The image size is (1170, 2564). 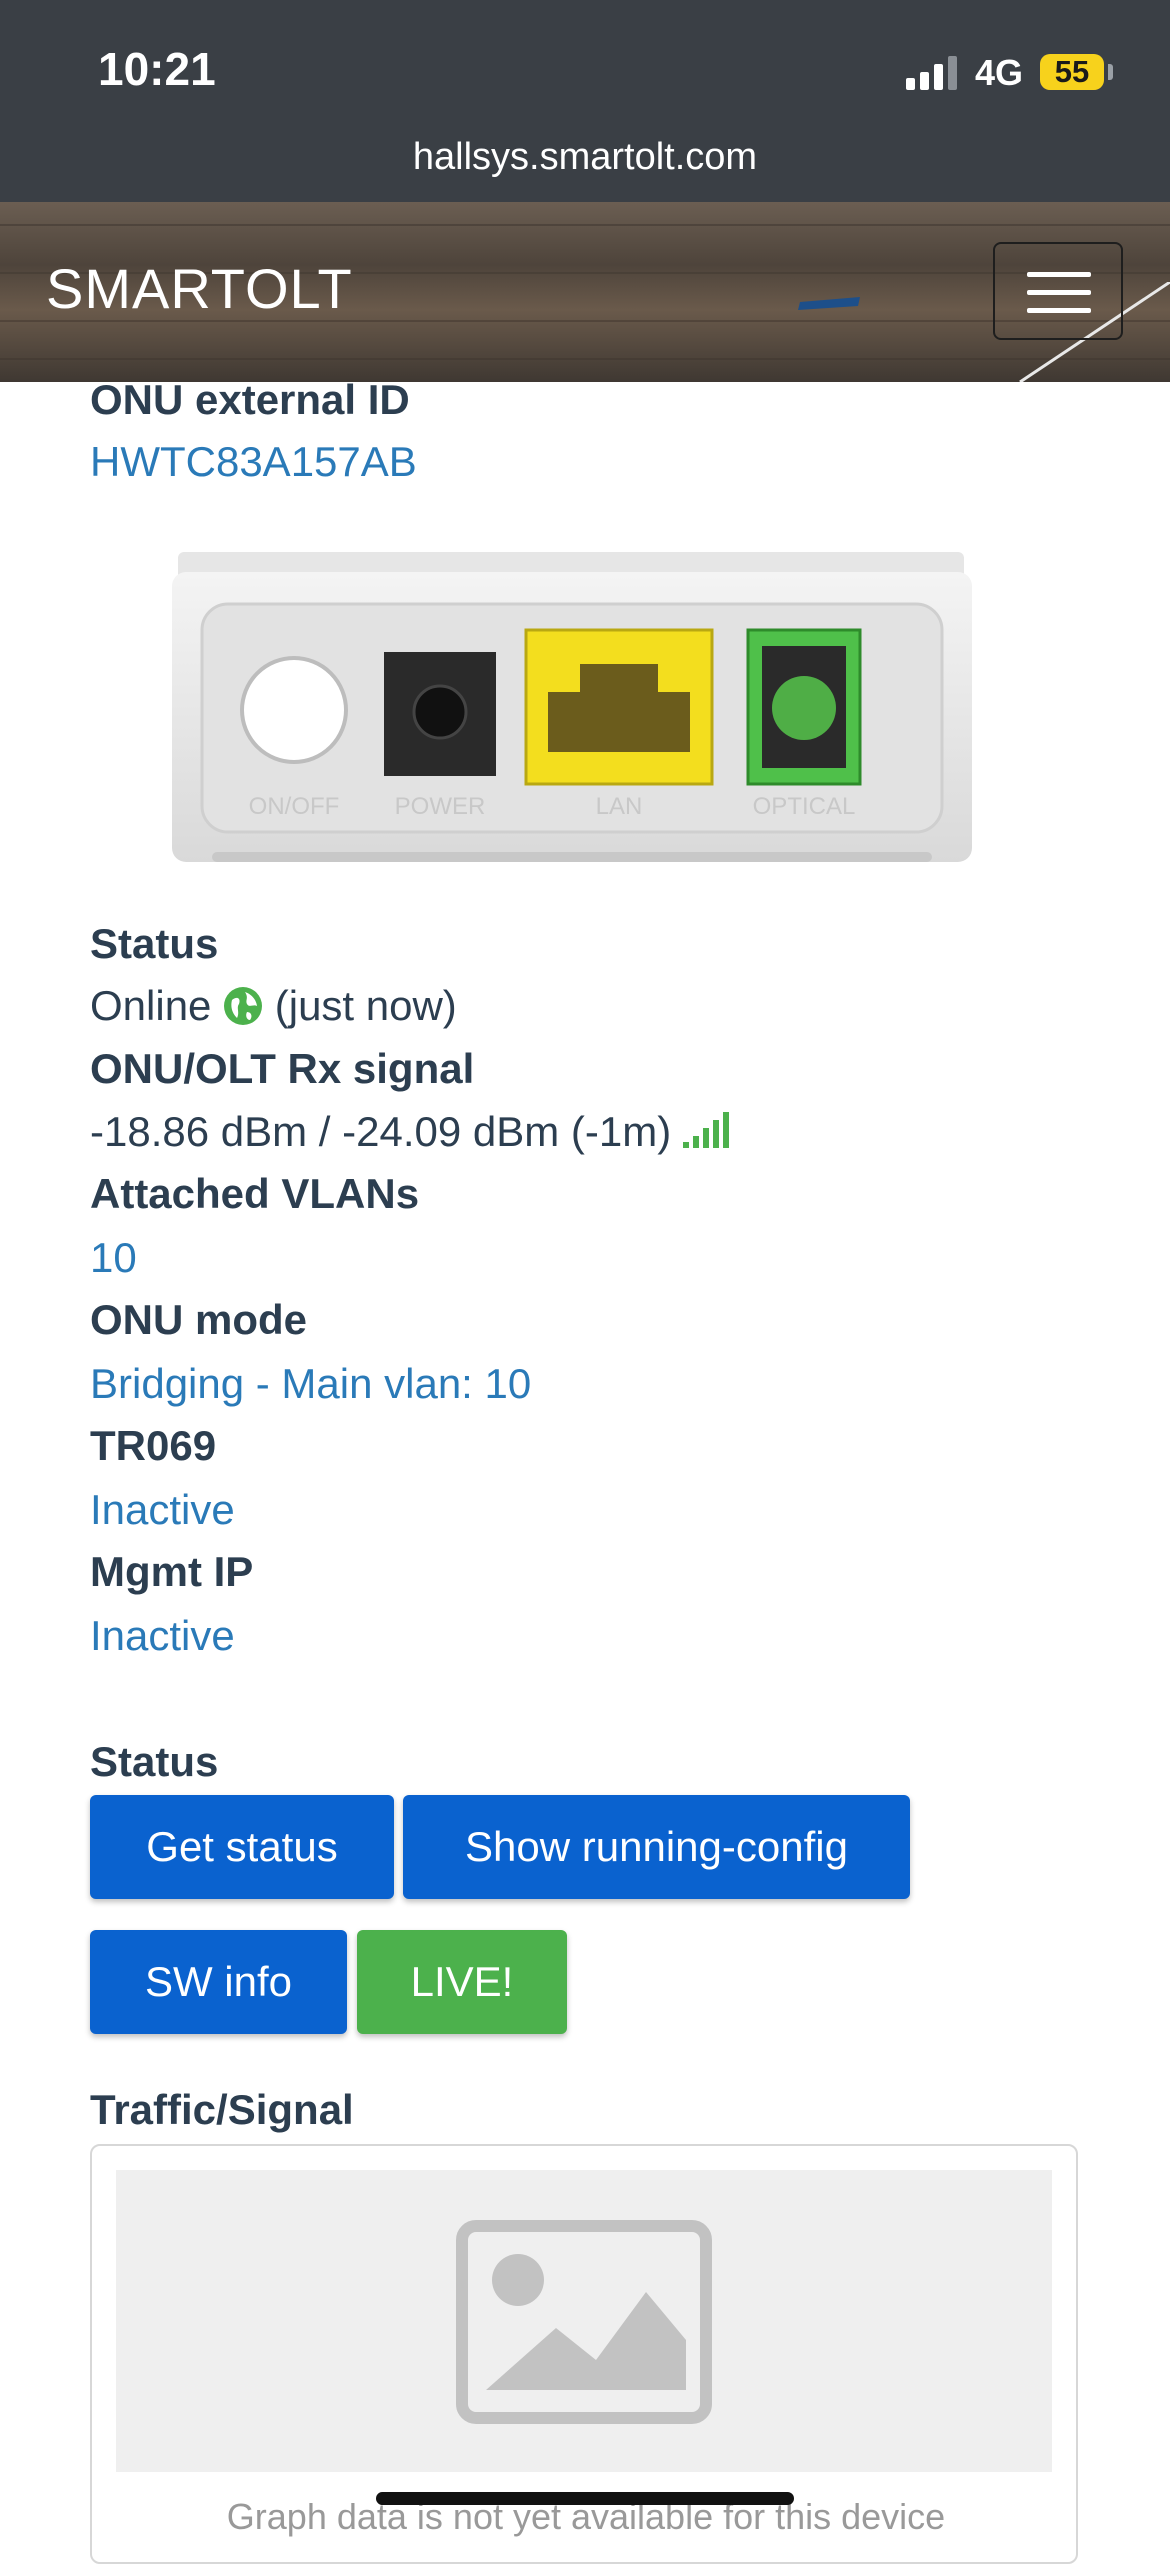 I want to click on status-value: Online, so click(x=151, y=1005).